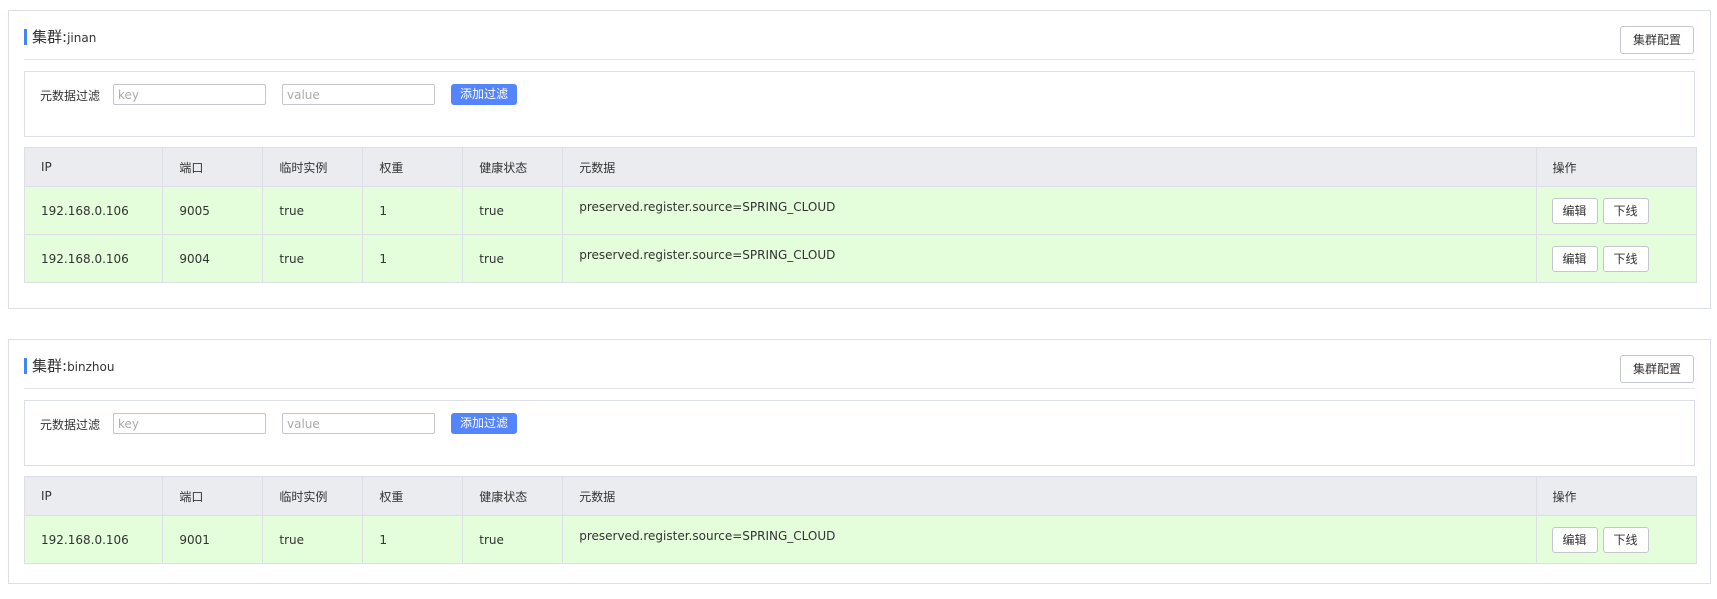 Image resolution: width=1717 pixels, height=599 pixels. What do you see at coordinates (213, 539) in the screenshot?
I see `port-cell: 9001` at bounding box center [213, 539].